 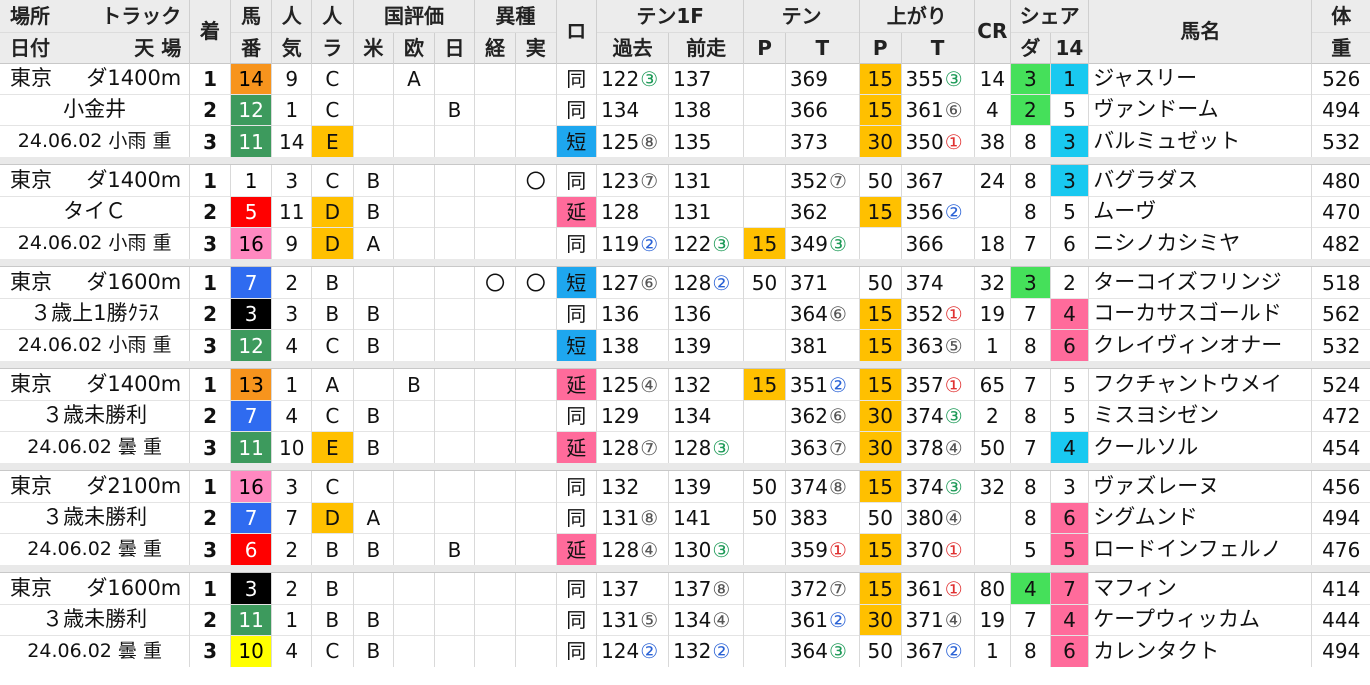 What do you see at coordinates (953, 345) in the screenshot?
I see `agari-t-rank-mark: ⑤` at bounding box center [953, 345].